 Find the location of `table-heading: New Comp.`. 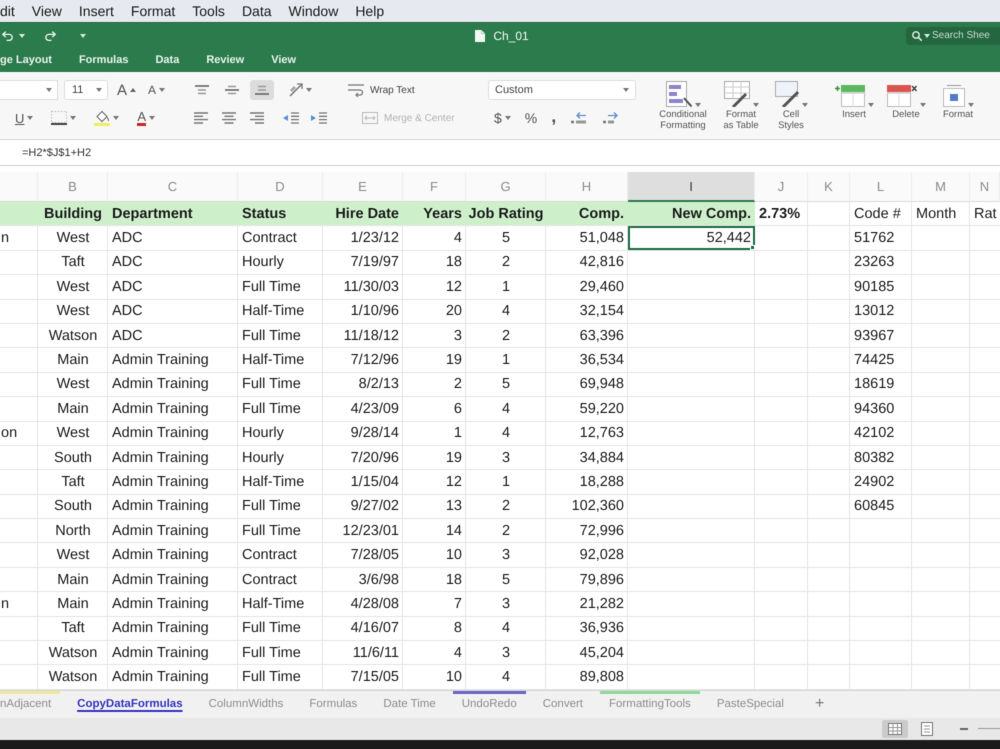

table-heading: New Comp. is located at coordinates (691, 214).